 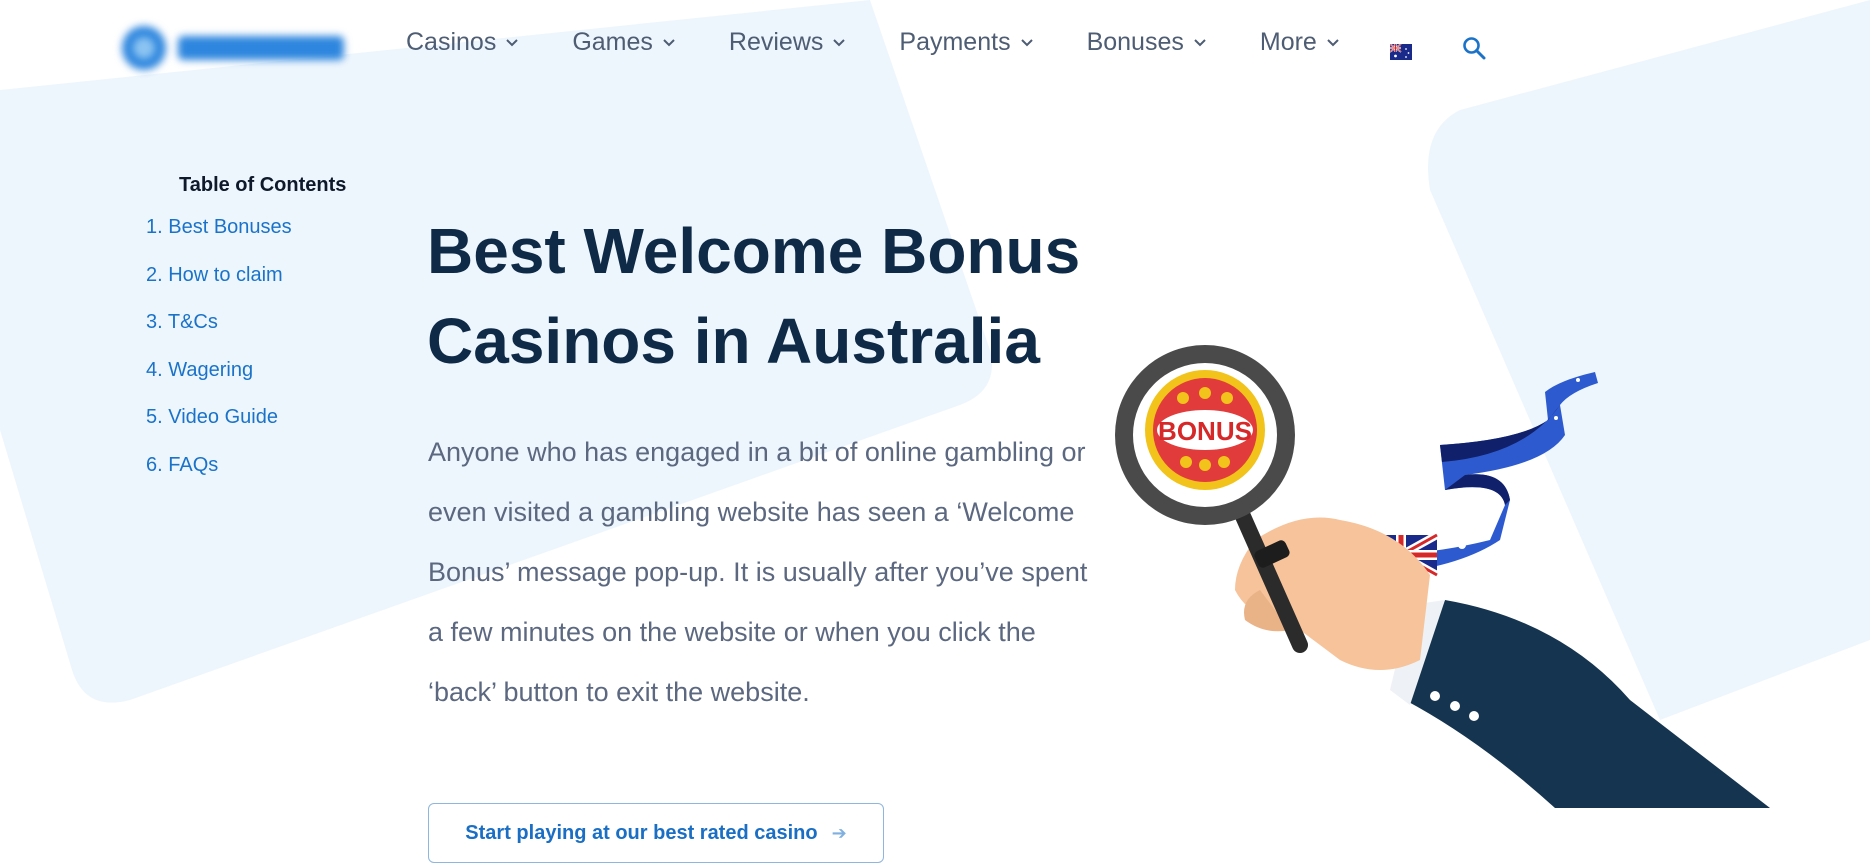 I want to click on toc-item-faqs: 6. FAQs, so click(x=246, y=473).